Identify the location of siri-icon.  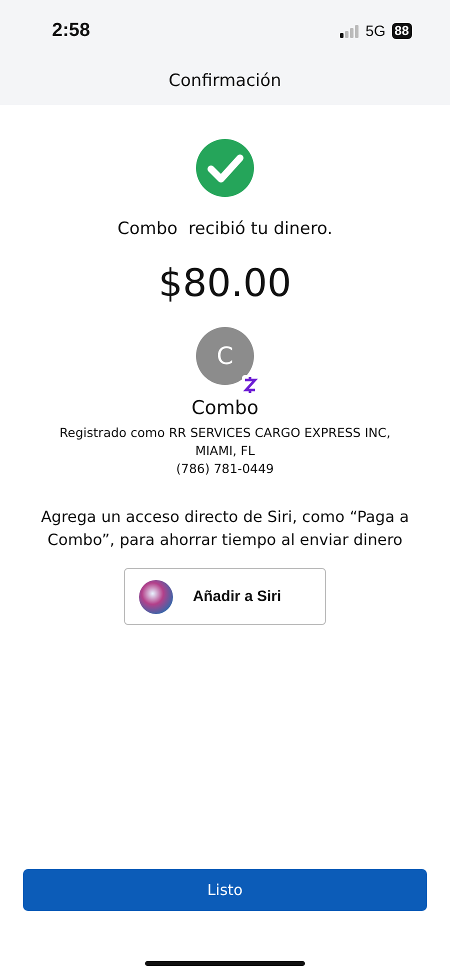
(155, 597).